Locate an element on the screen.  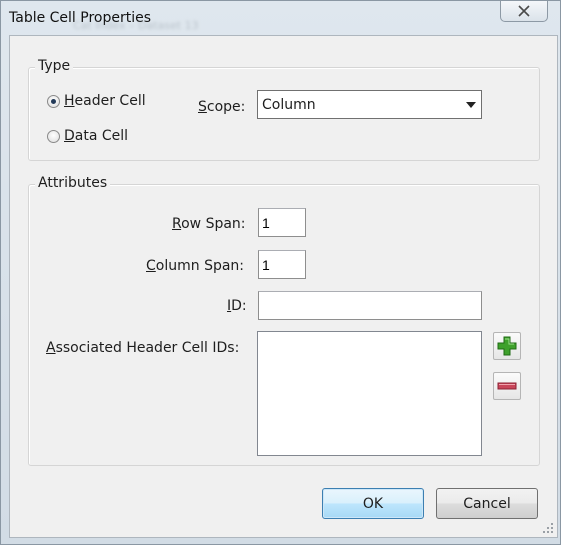
data-cell-radio is located at coordinates (53, 136).